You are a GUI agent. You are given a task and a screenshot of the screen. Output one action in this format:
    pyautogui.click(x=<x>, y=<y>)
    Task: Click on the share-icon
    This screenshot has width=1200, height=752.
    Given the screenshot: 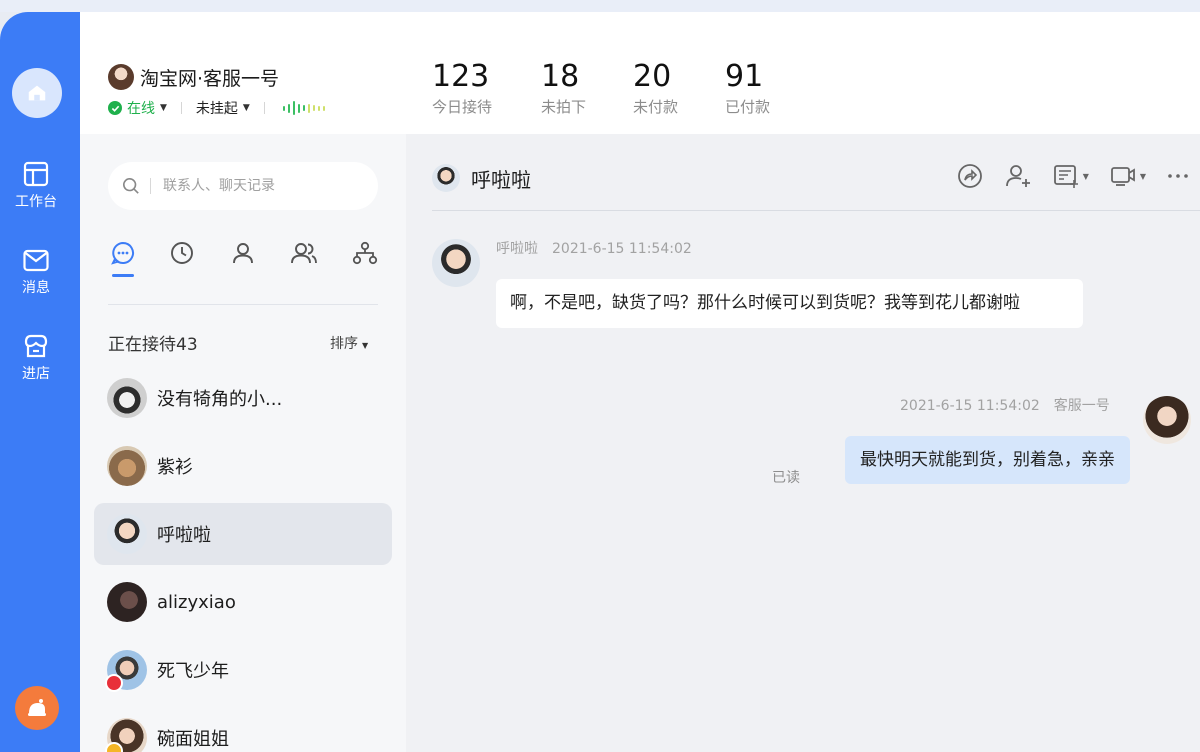 What is the action you would take?
    pyautogui.click(x=969, y=176)
    